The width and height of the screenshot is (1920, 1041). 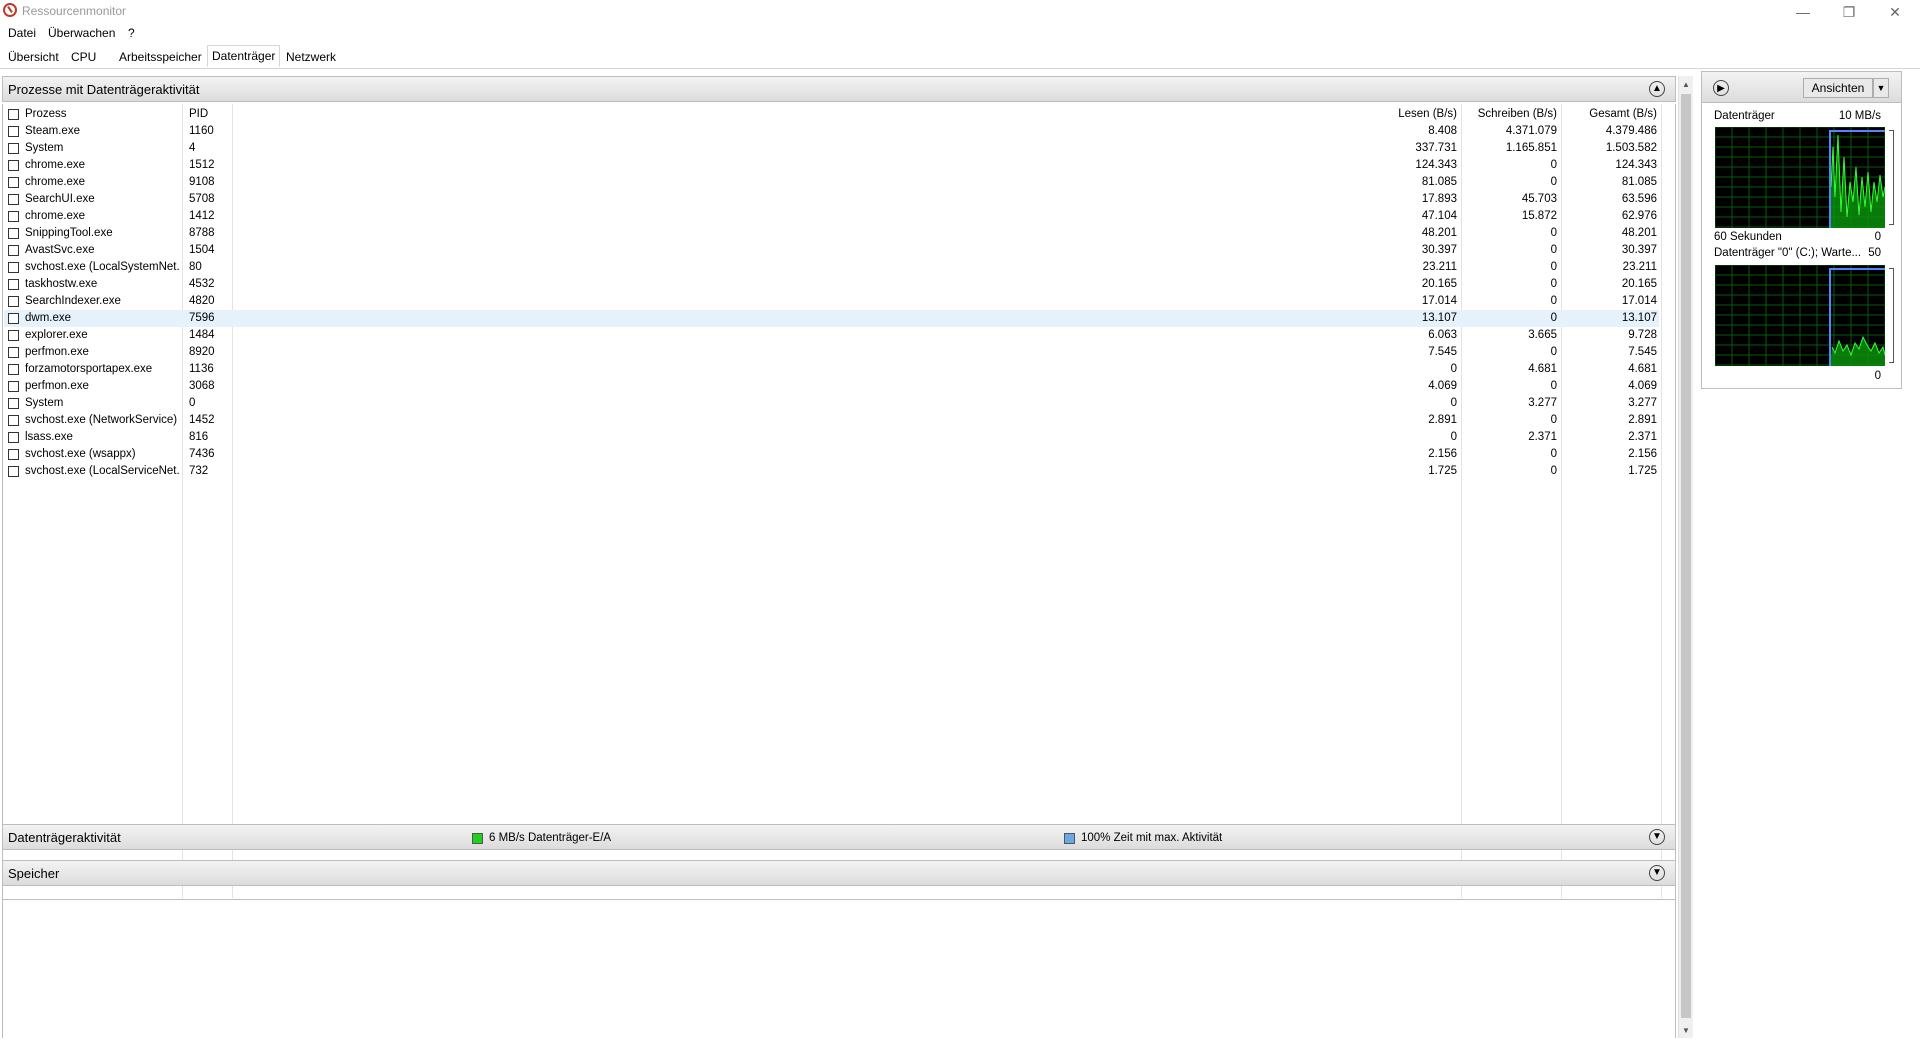 What do you see at coordinates (61, 284) in the screenshot?
I see `process-name-cell: taskhostw.exe` at bounding box center [61, 284].